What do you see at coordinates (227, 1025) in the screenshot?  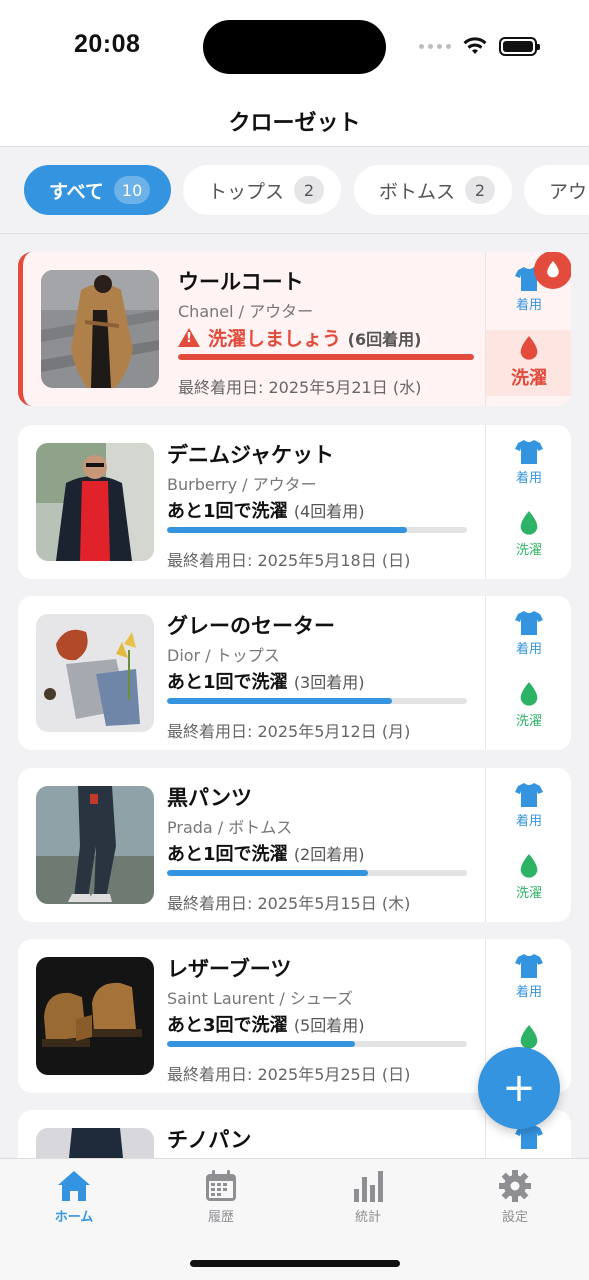 I see `wash-status-text: あと3回で洗濯` at bounding box center [227, 1025].